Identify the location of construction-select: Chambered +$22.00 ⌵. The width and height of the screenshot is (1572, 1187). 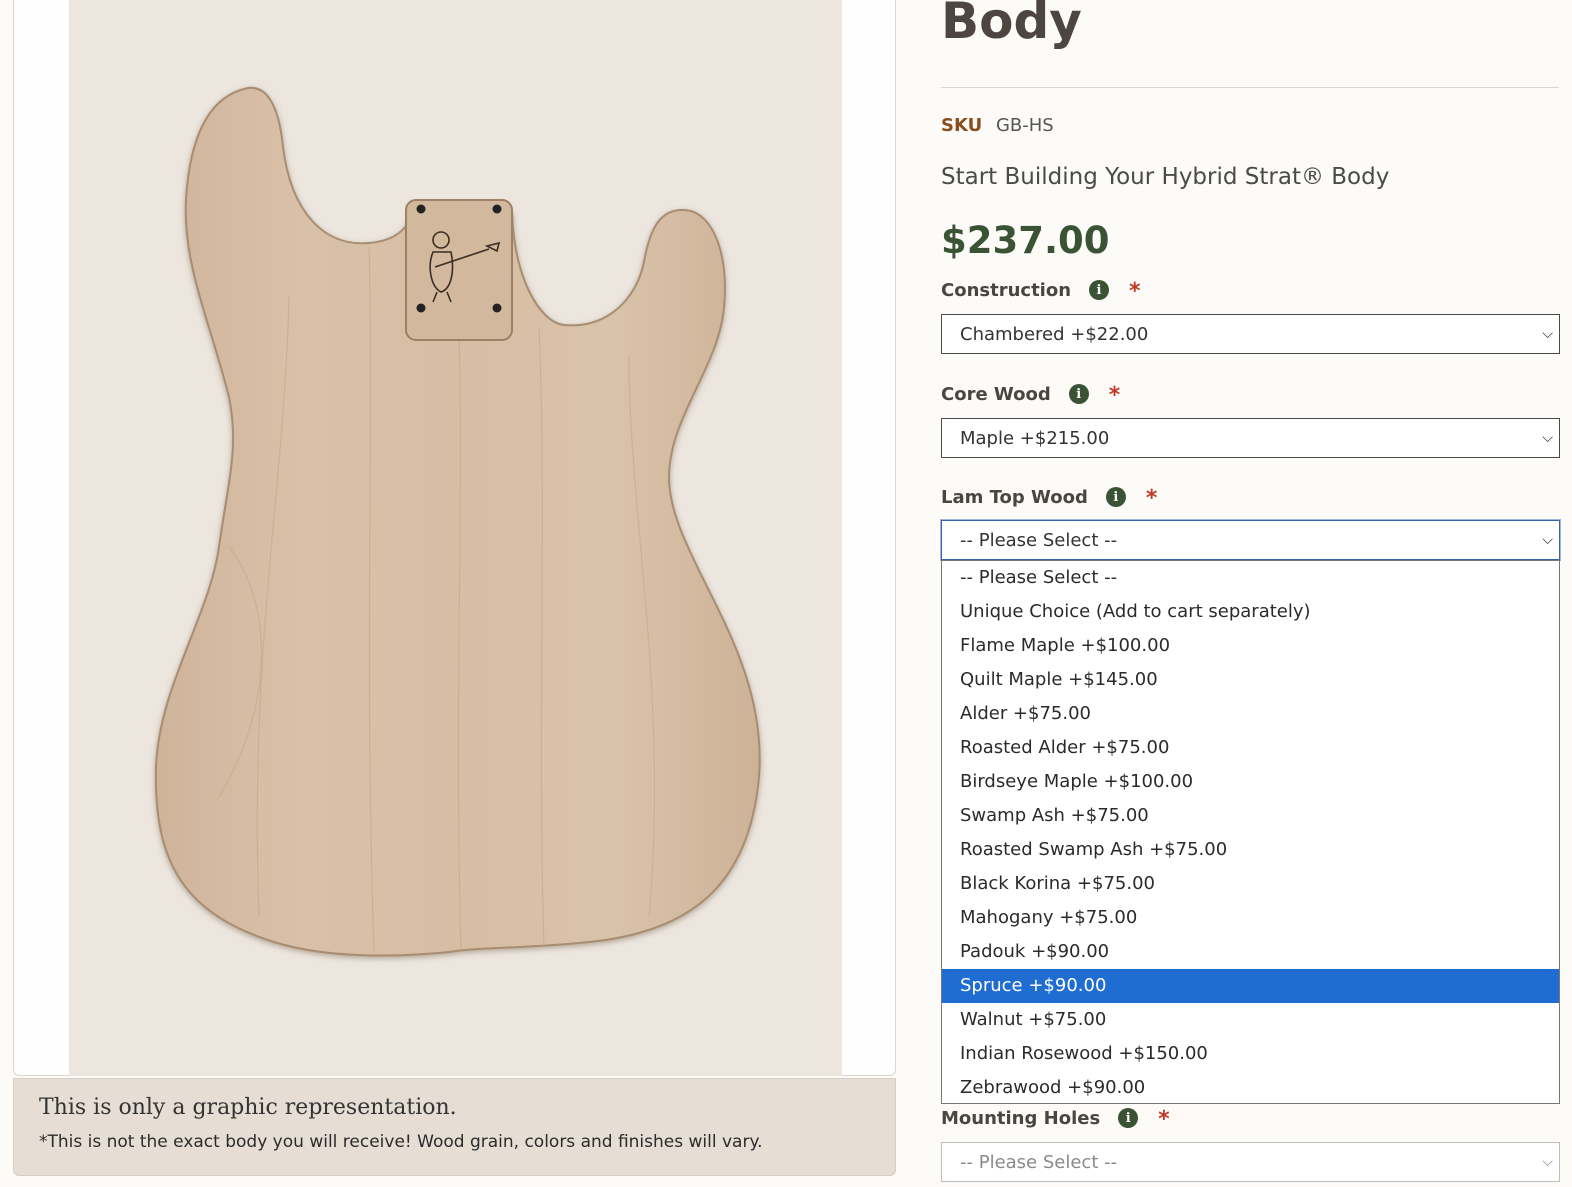
(1250, 334).